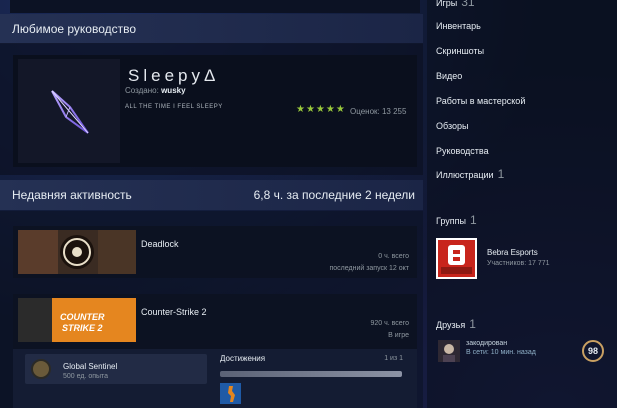 Image resolution: width=617 pixels, height=408 pixels. I want to click on sidebar-item-videos: Видео, so click(449, 76).